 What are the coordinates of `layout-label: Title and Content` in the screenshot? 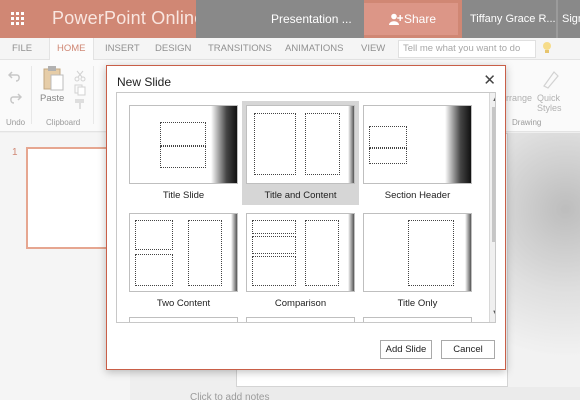 It's located at (300, 195).